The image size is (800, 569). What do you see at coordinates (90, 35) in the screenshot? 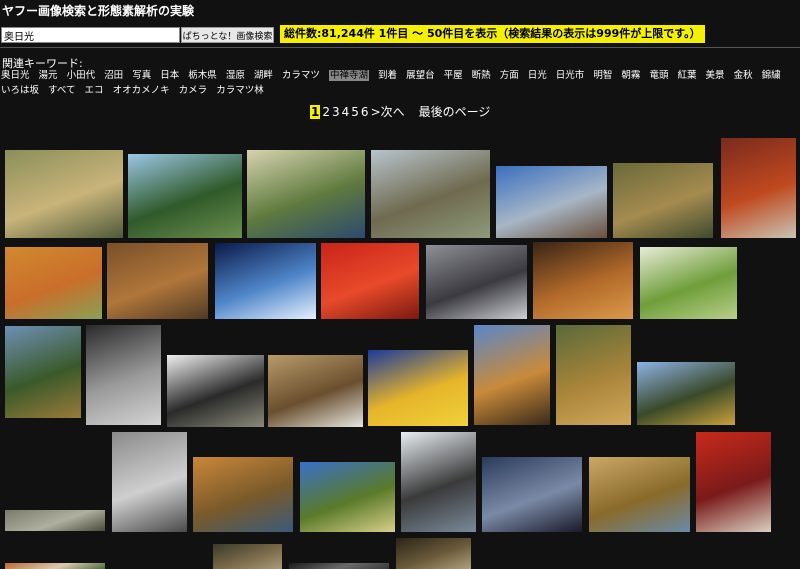
I see `search-input` at bounding box center [90, 35].